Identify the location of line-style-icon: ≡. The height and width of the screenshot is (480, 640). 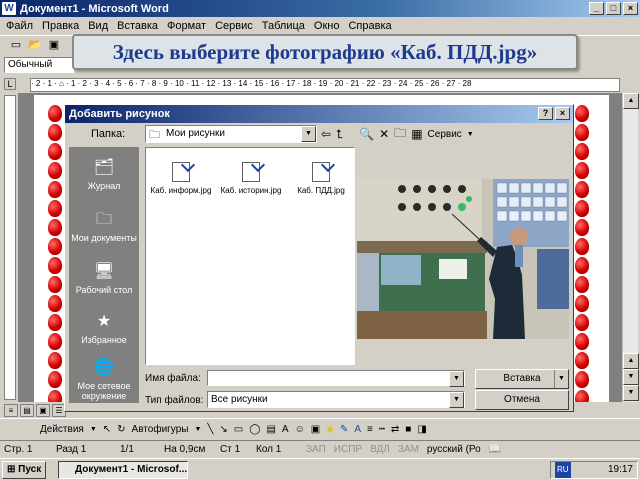
(370, 429).